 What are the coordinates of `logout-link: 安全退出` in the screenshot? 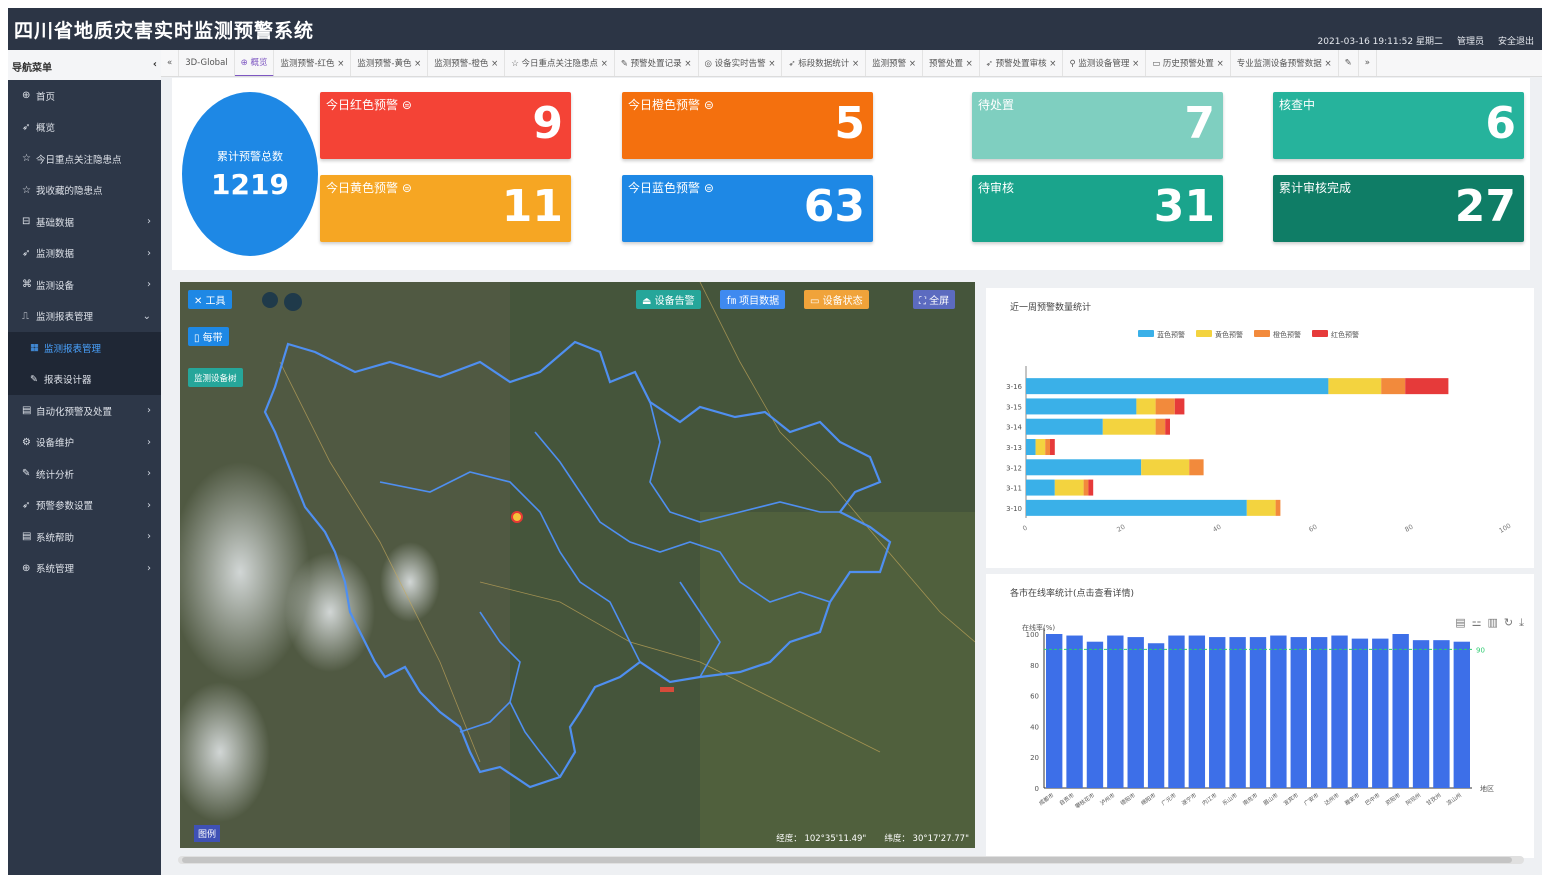 It's located at (1516, 40).